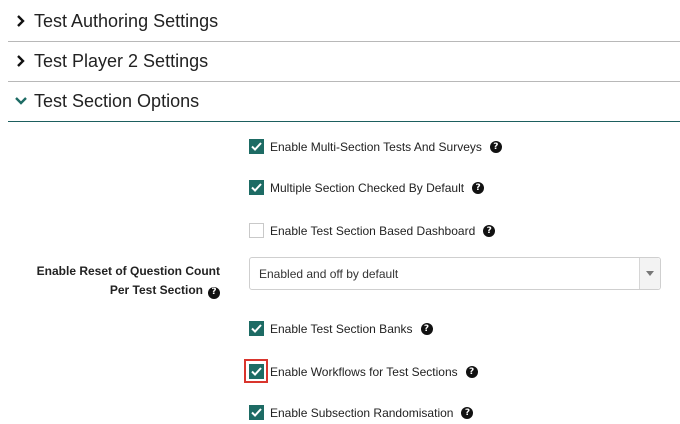  Describe the element at coordinates (329, 273) in the screenshot. I see `select-value: Enabled and off by default` at that location.